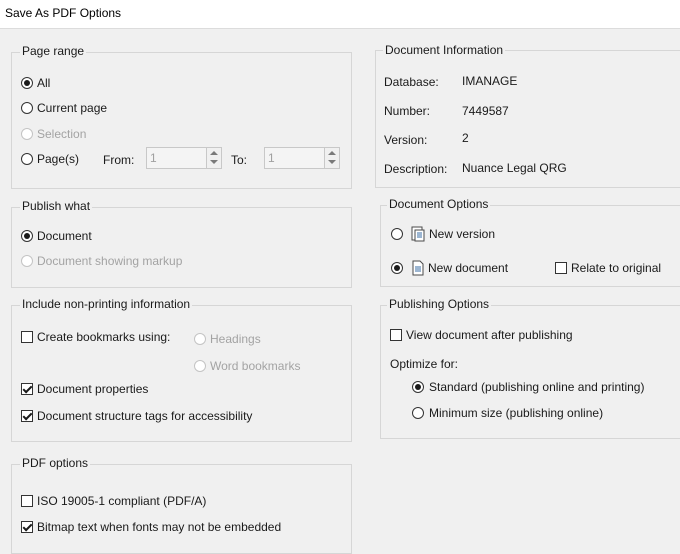 This screenshot has height=554, width=680. I want to click on headings-label: Headings, so click(235, 339).